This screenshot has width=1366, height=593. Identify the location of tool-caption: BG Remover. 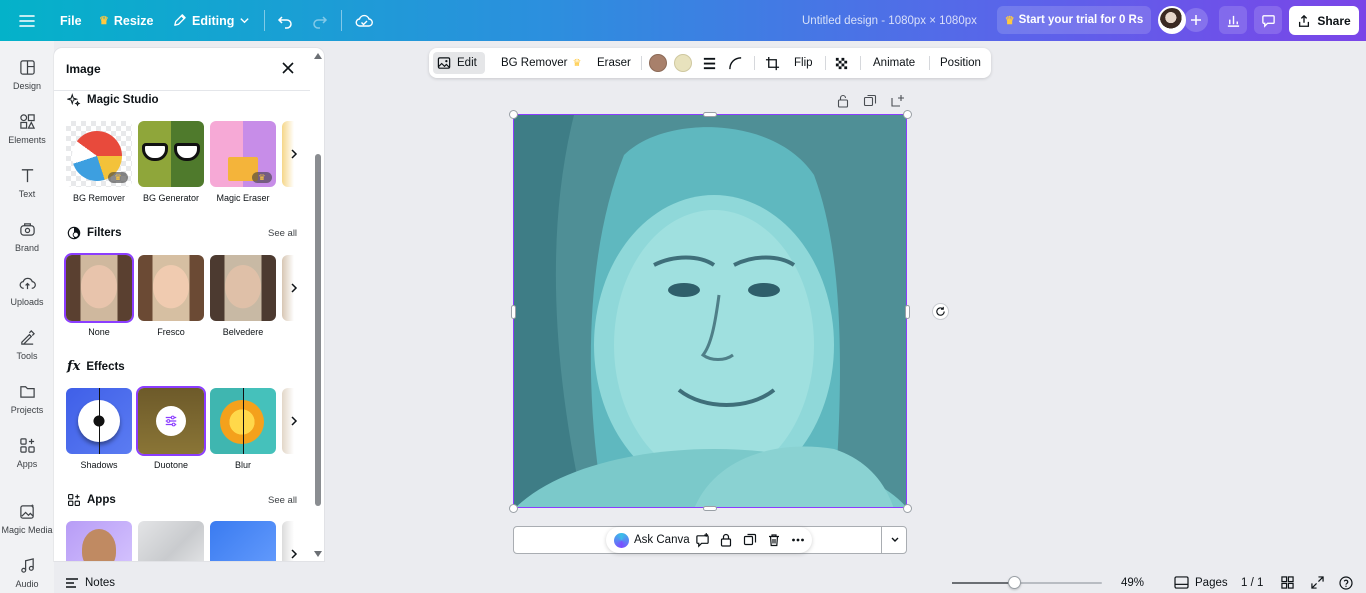
(98, 198).